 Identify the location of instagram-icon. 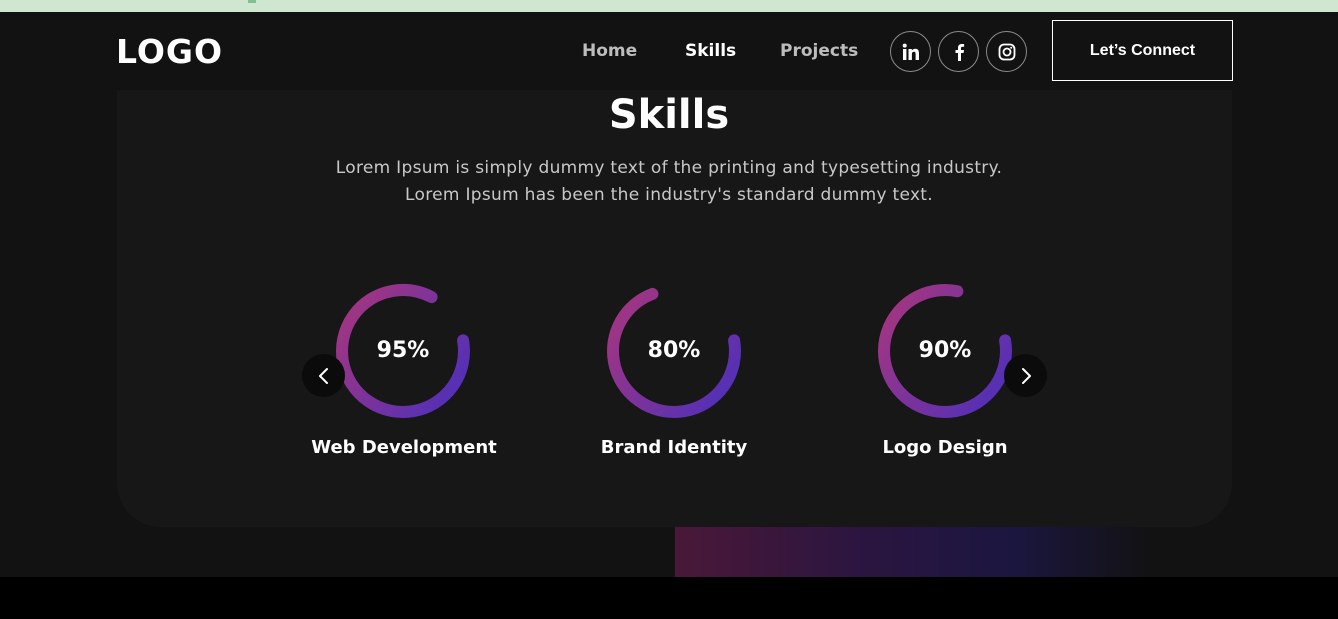
(1006, 51).